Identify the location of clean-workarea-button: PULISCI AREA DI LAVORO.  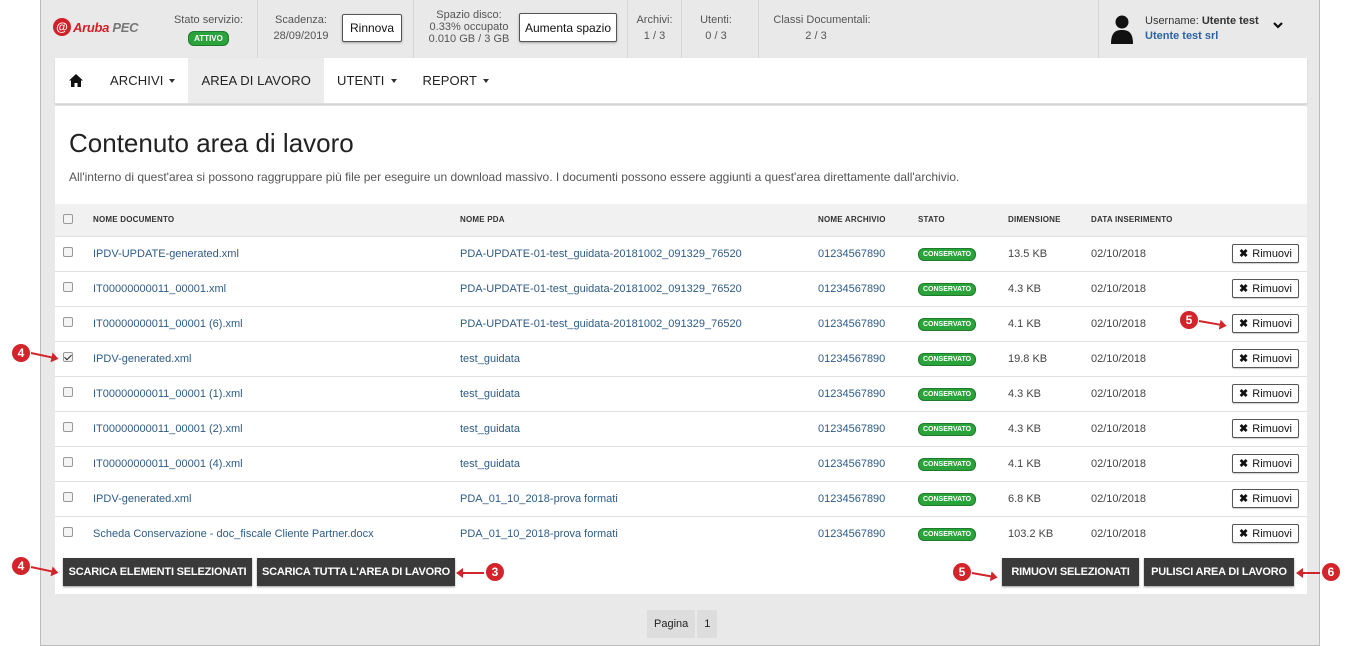
(1219, 572).